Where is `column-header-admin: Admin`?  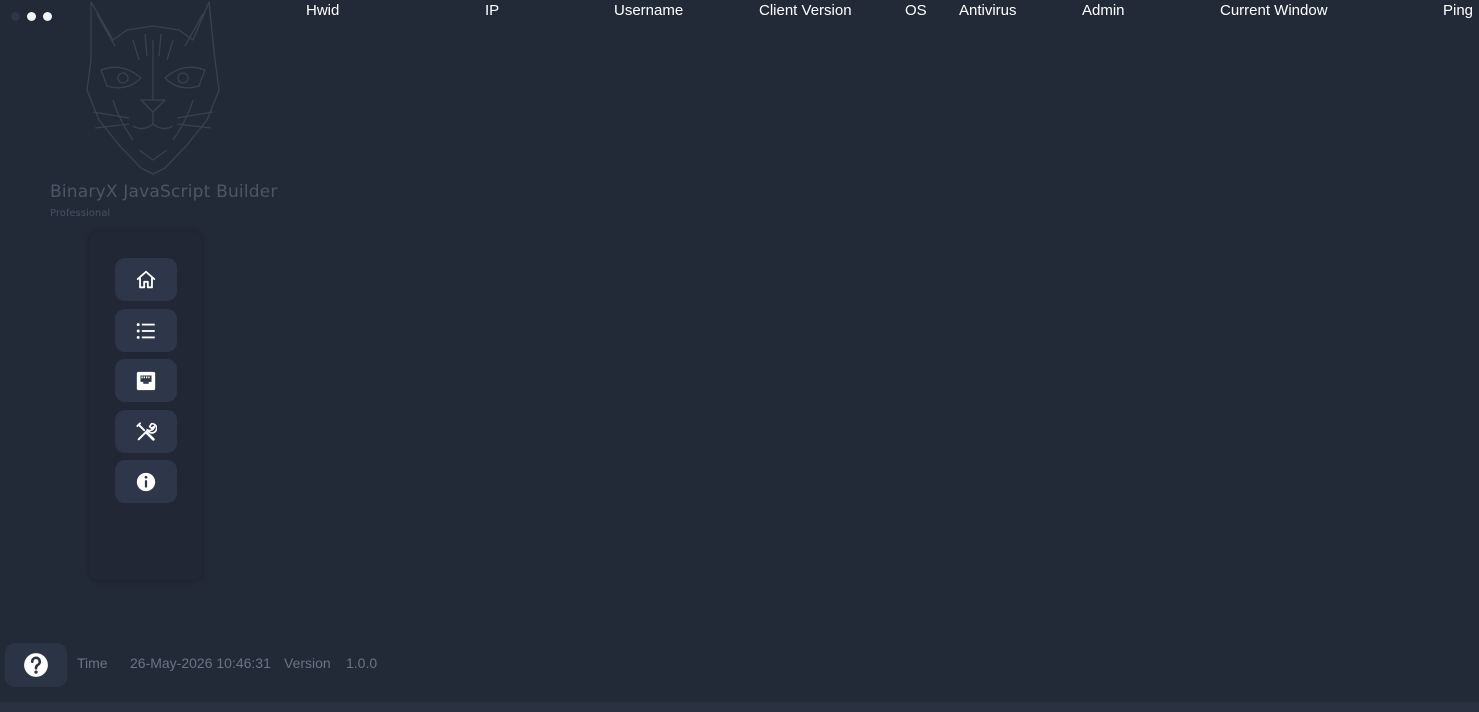 column-header-admin: Admin is located at coordinates (1103, 10).